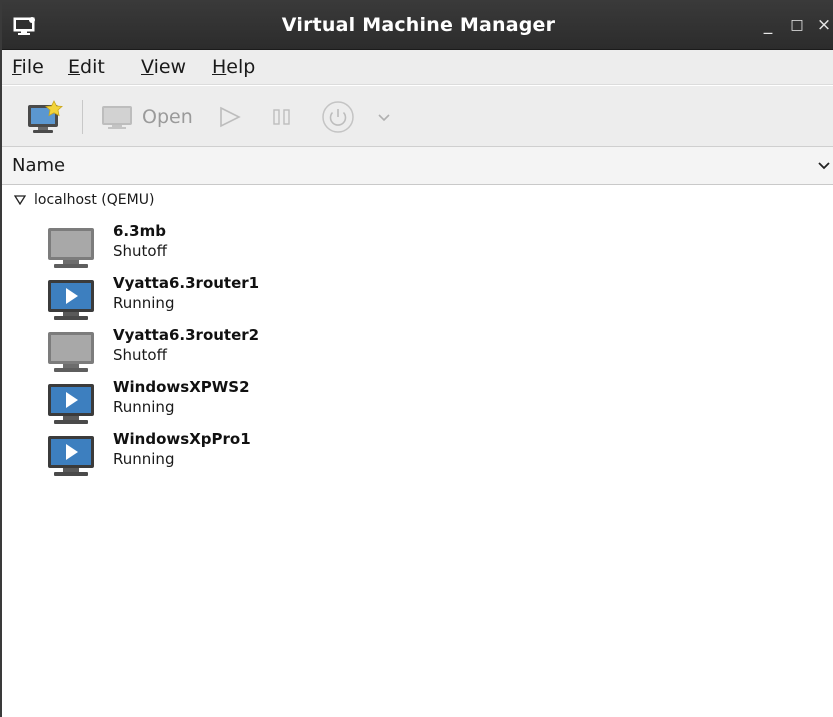 Image resolution: width=833 pixels, height=717 pixels. Describe the element at coordinates (28, 67) in the screenshot. I see `menu-file: File` at that location.